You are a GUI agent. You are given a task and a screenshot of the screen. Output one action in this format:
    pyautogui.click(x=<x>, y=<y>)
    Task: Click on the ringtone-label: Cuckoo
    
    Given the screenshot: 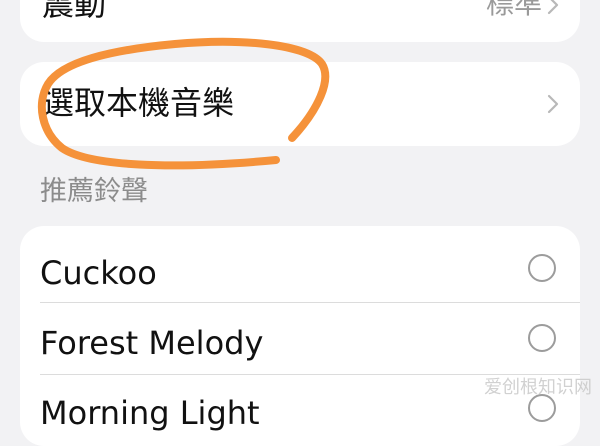 What is the action you would take?
    pyautogui.click(x=98, y=273)
    